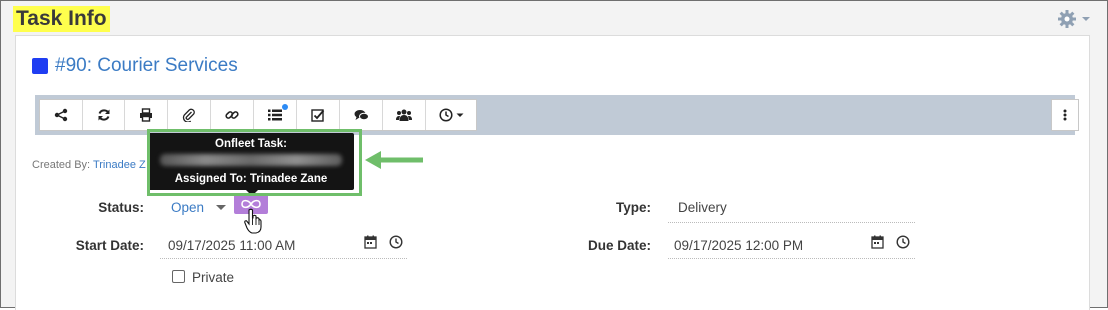  Describe the element at coordinates (119, 165) in the screenshot. I see `created-by-link: Trinadee Z` at that location.